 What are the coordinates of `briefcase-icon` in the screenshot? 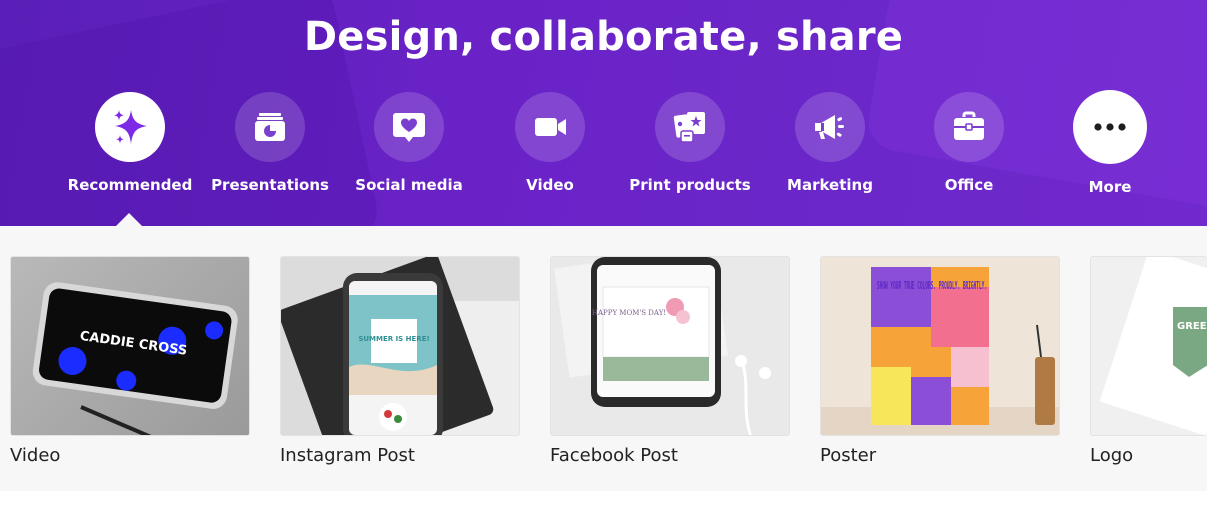 It's located at (969, 125).